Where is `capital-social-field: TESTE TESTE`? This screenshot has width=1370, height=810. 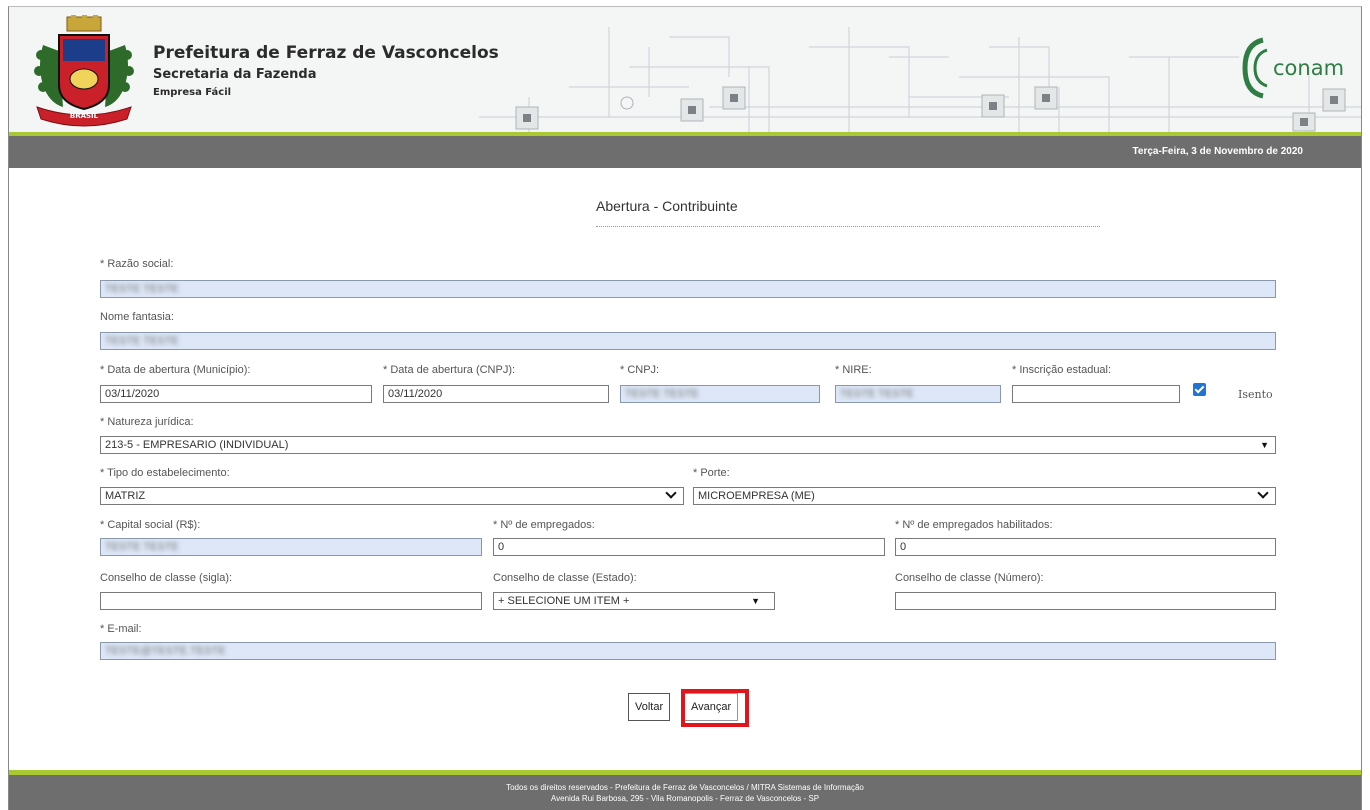 capital-social-field: TESTE TESTE is located at coordinates (291, 547).